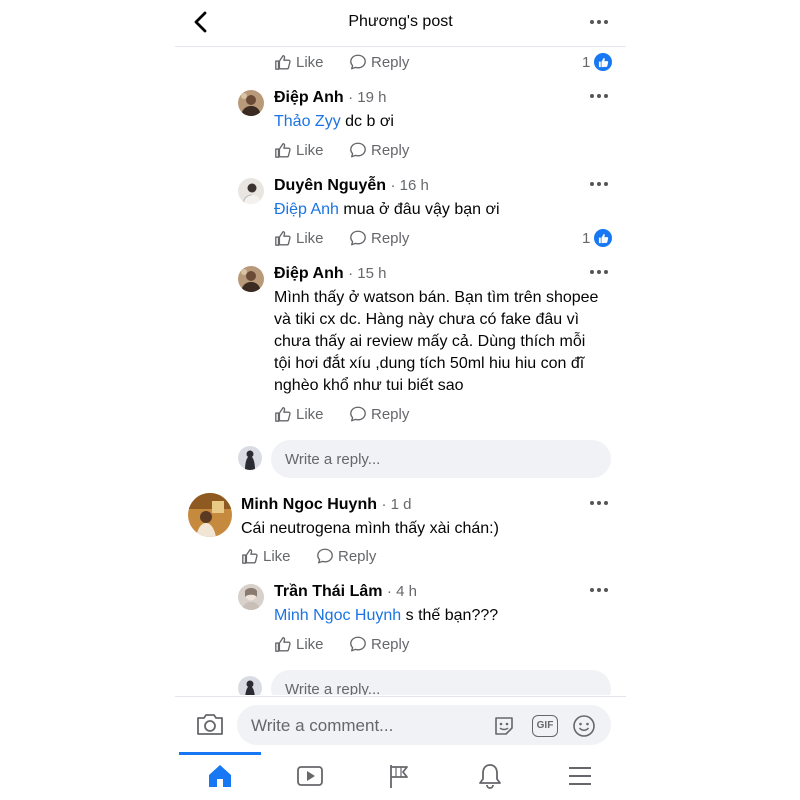 The height and width of the screenshot is (800, 800). What do you see at coordinates (250, 685) in the screenshot?
I see `user-avatar` at bounding box center [250, 685].